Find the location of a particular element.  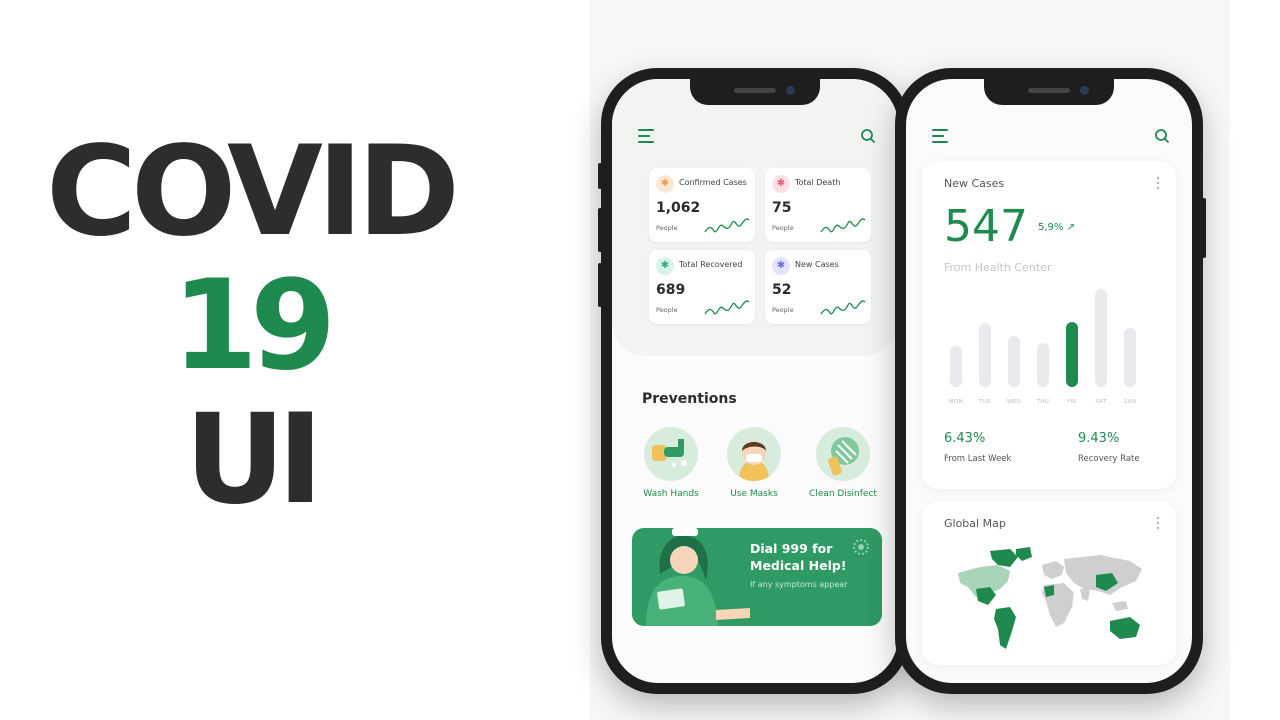

banner-title-line1: Dial 999 for is located at coordinates (791, 548).